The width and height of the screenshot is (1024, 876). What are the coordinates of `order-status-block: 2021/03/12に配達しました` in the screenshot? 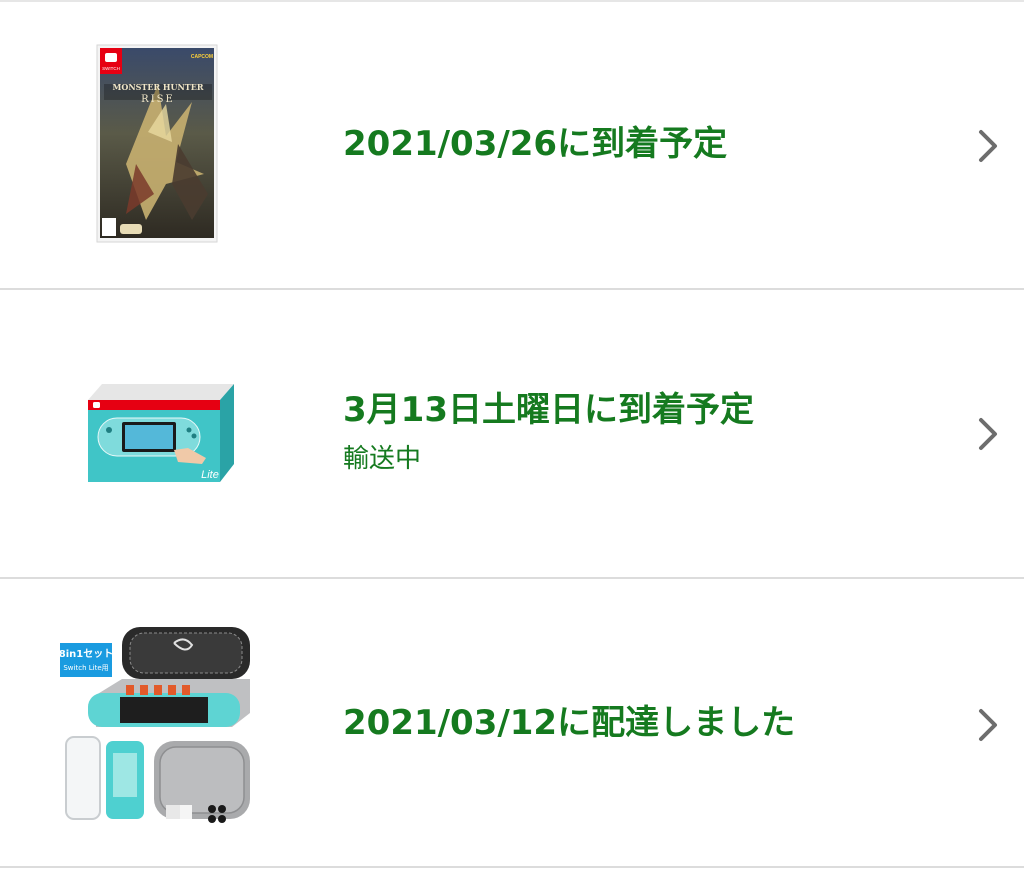 It's located at (569, 723).